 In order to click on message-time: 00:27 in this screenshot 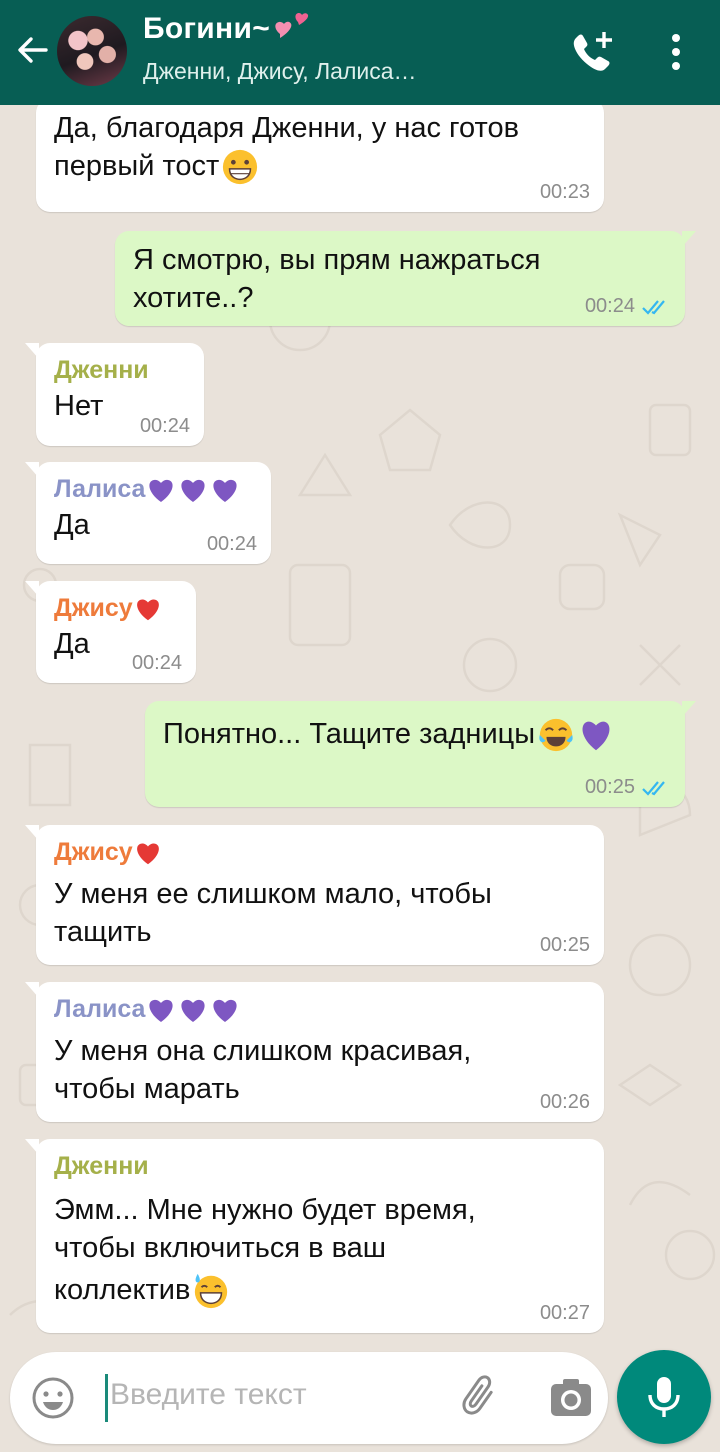, I will do `click(564, 1313)`.